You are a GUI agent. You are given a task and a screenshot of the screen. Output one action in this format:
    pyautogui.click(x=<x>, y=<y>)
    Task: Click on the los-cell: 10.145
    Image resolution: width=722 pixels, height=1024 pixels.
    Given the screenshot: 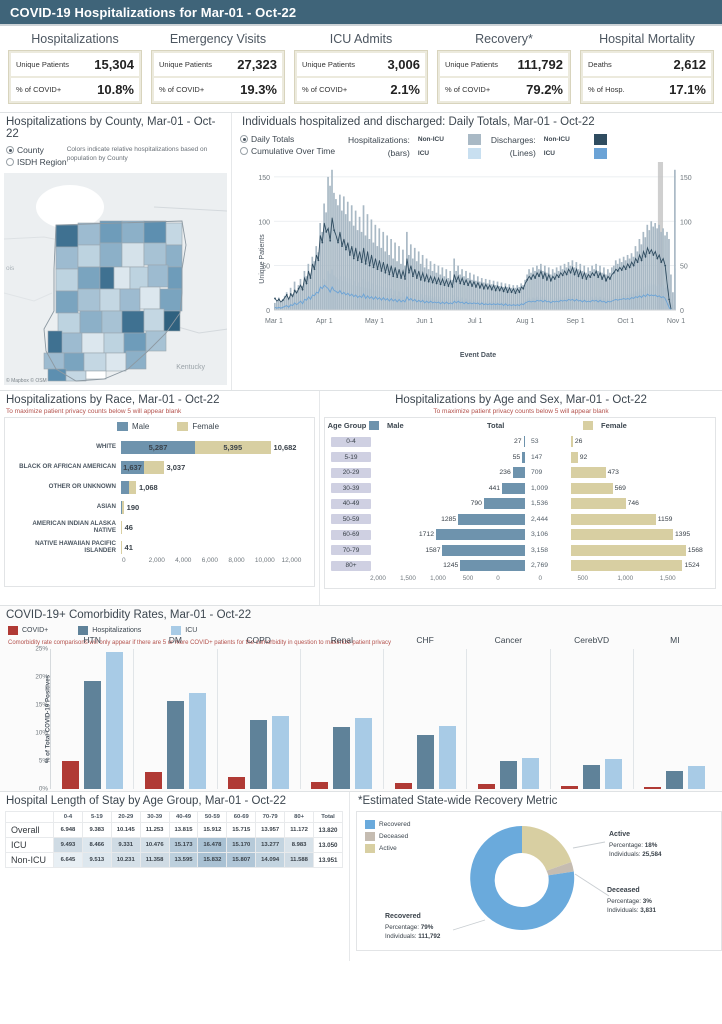 What is the action you would take?
    pyautogui.click(x=125, y=830)
    